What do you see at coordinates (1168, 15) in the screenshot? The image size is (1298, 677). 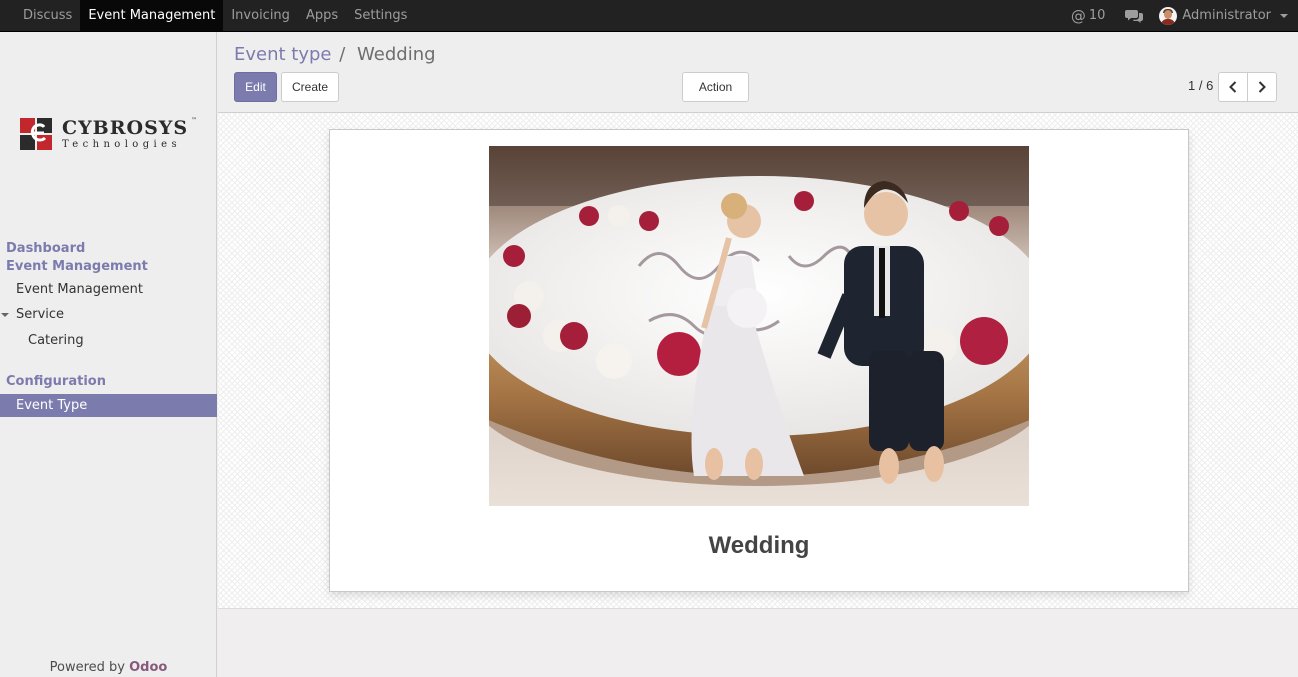 I see `avatar` at bounding box center [1168, 15].